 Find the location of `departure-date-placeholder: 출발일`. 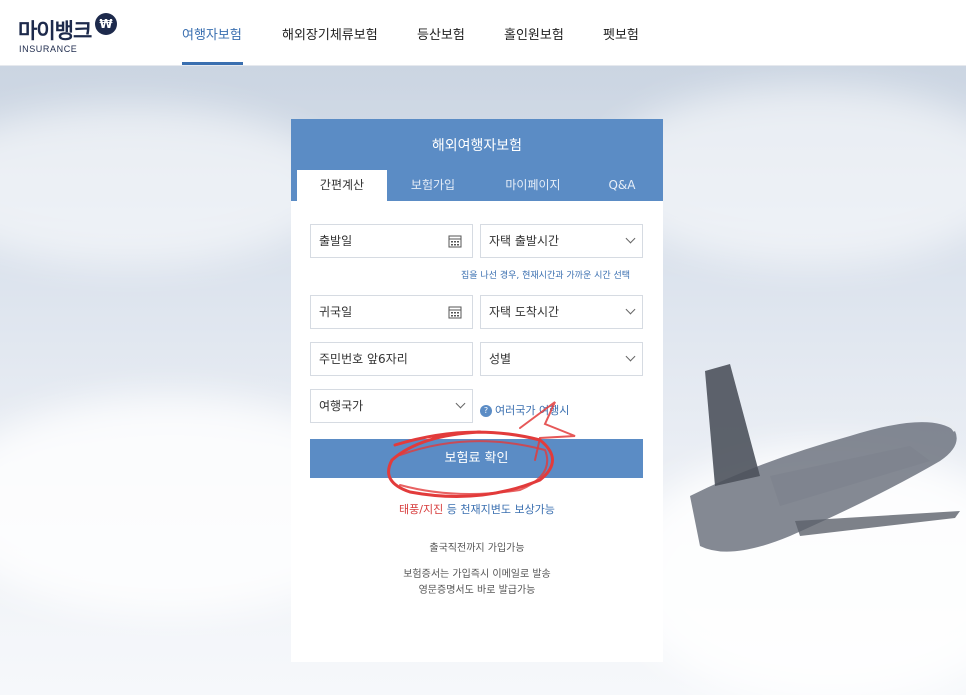

departure-date-placeholder: 출발일 is located at coordinates (336, 241).